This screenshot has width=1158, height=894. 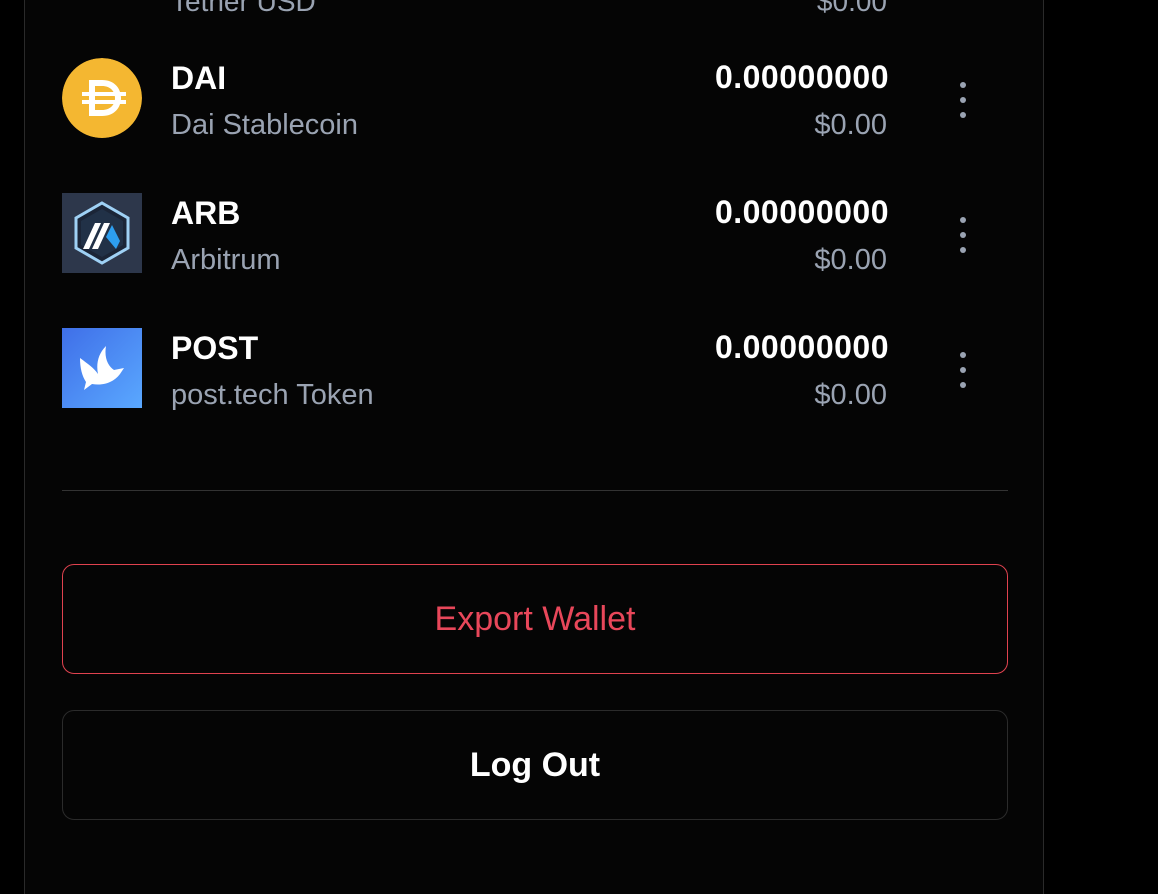 I want to click on divider, so click(x=535, y=490).